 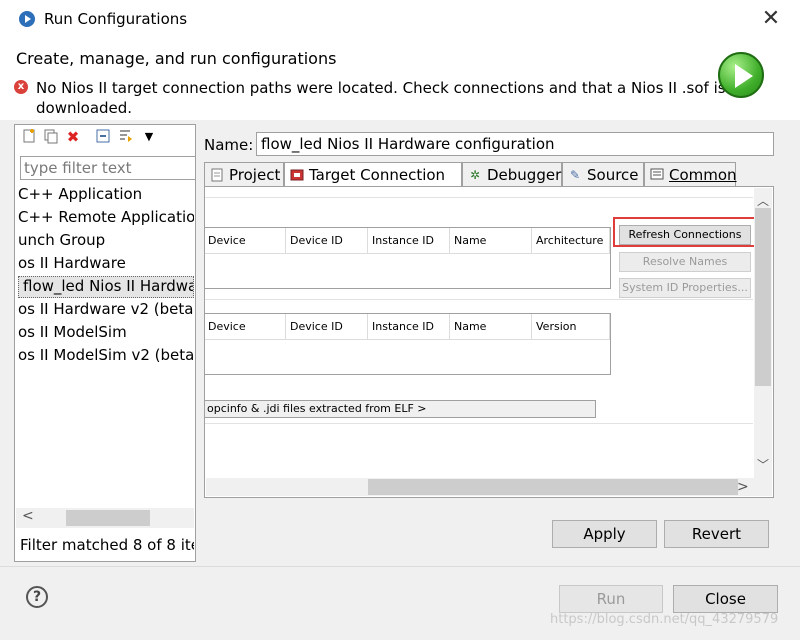 I want to click on source-icon: ✎, so click(x=575, y=175).